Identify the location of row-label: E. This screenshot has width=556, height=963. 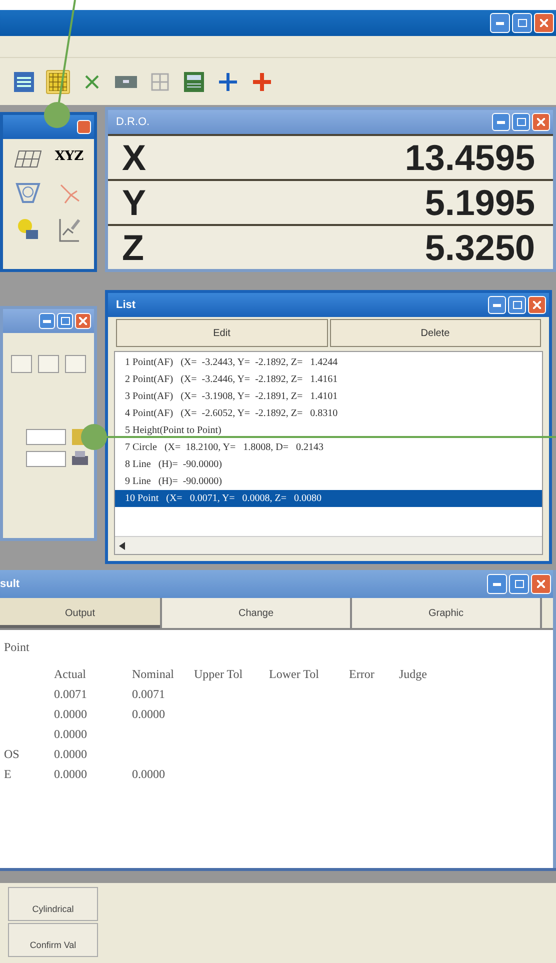
(8, 774).